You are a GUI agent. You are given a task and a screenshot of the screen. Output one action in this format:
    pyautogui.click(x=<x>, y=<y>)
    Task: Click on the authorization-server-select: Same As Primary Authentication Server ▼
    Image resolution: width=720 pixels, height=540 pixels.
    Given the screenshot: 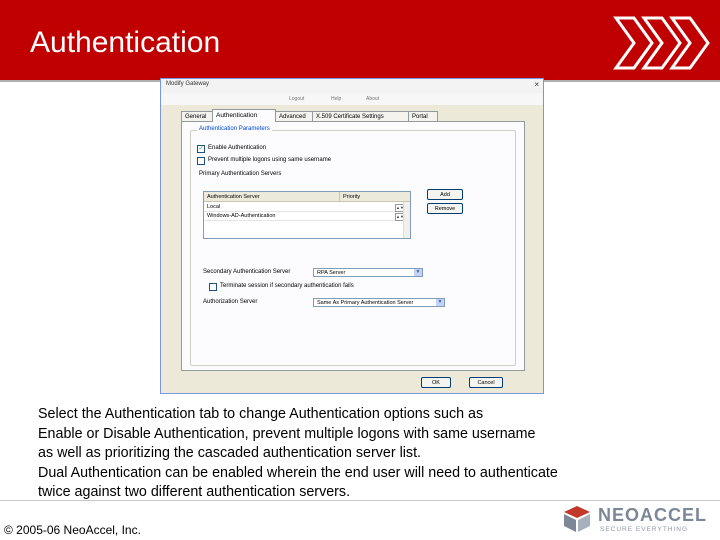 What is the action you would take?
    pyautogui.click(x=379, y=302)
    